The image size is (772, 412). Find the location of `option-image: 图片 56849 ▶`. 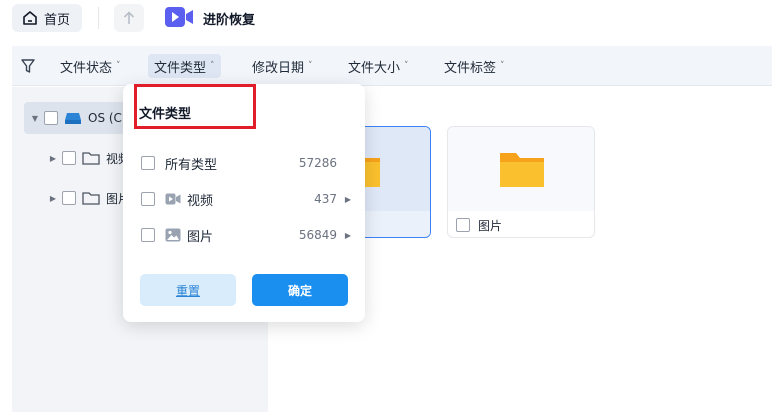

option-image: 图片 56849 ▶ is located at coordinates (246, 235).